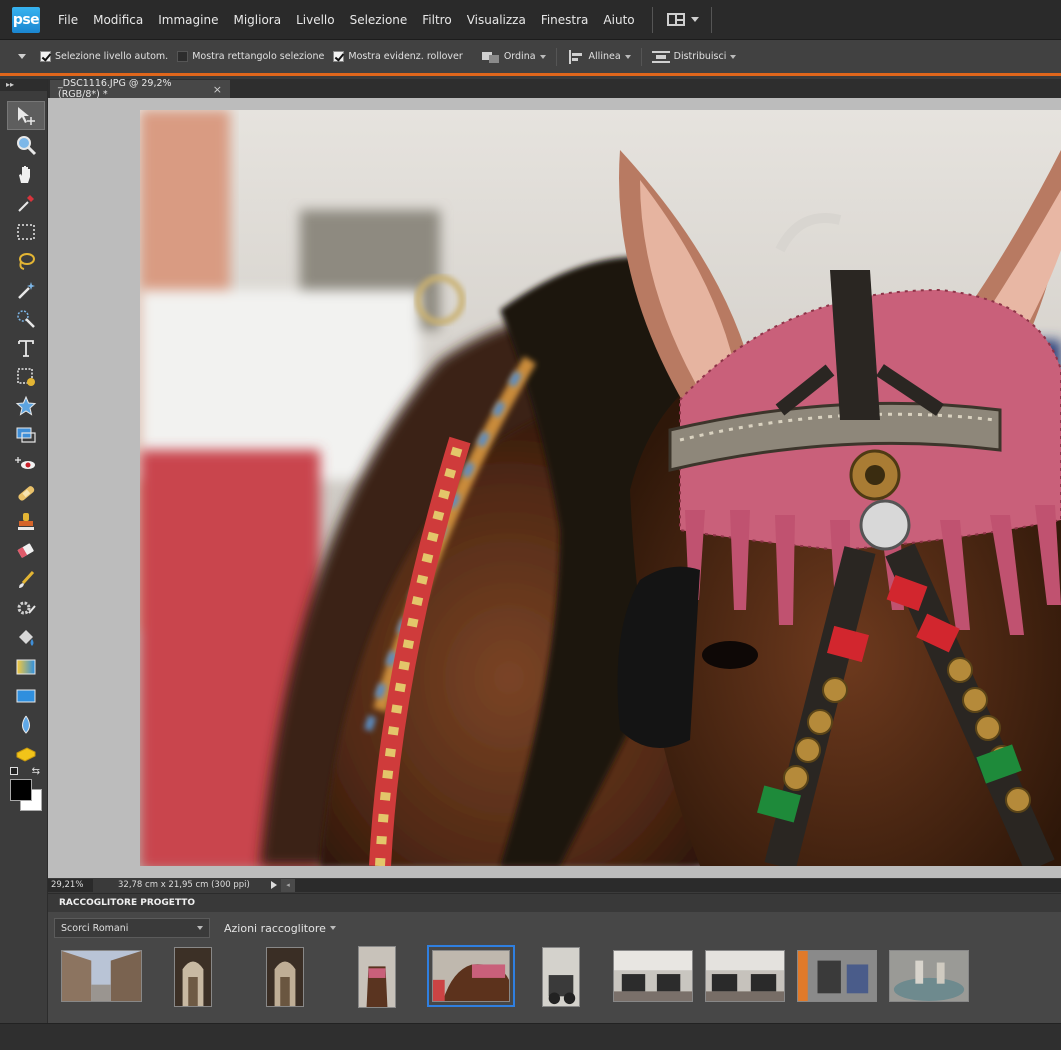  What do you see at coordinates (132, 928) in the screenshot?
I see `album-select: Scorci Romani` at bounding box center [132, 928].